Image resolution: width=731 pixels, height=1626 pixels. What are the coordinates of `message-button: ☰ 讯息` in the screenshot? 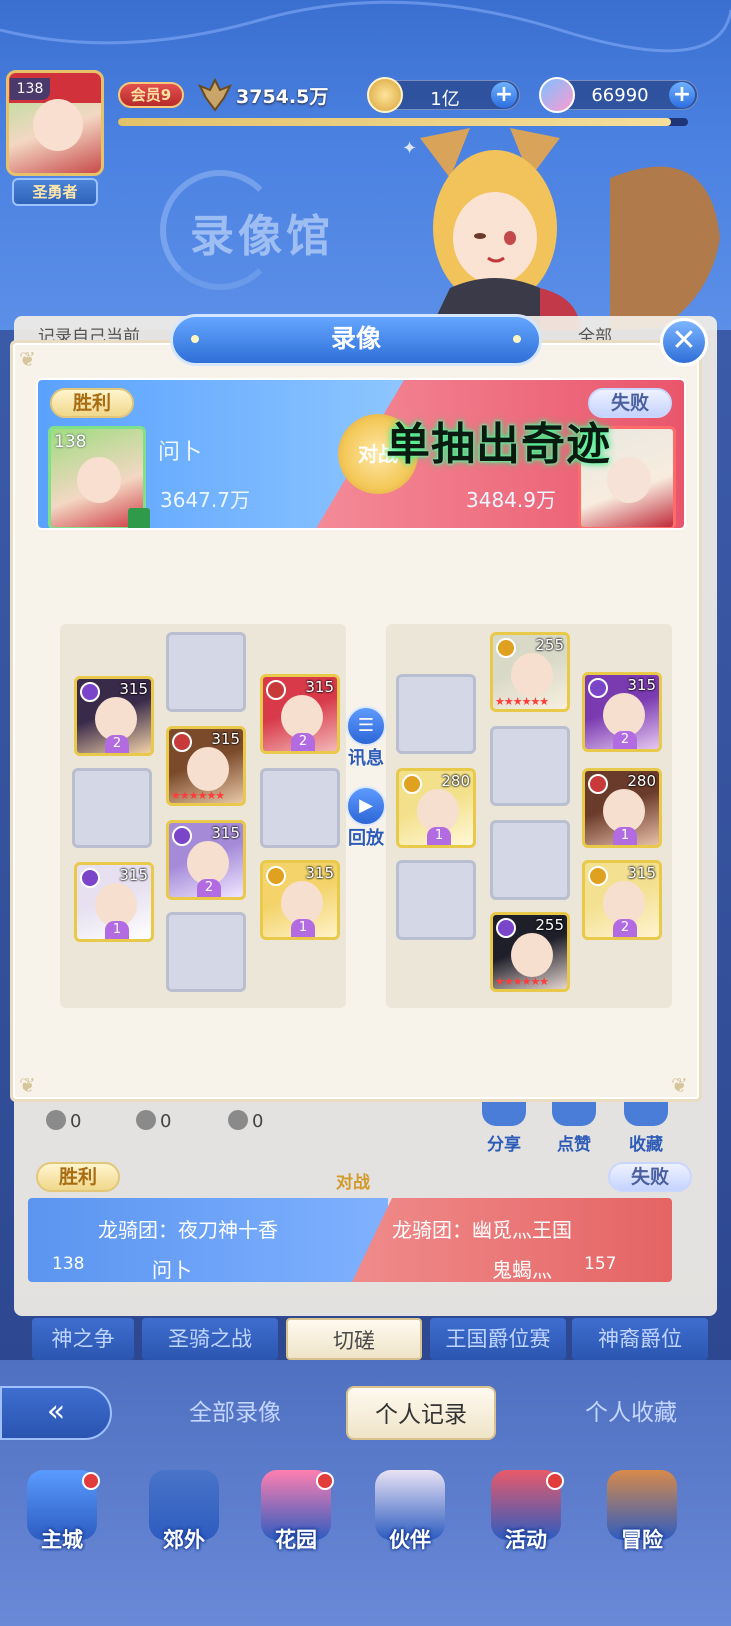 It's located at (366, 738).